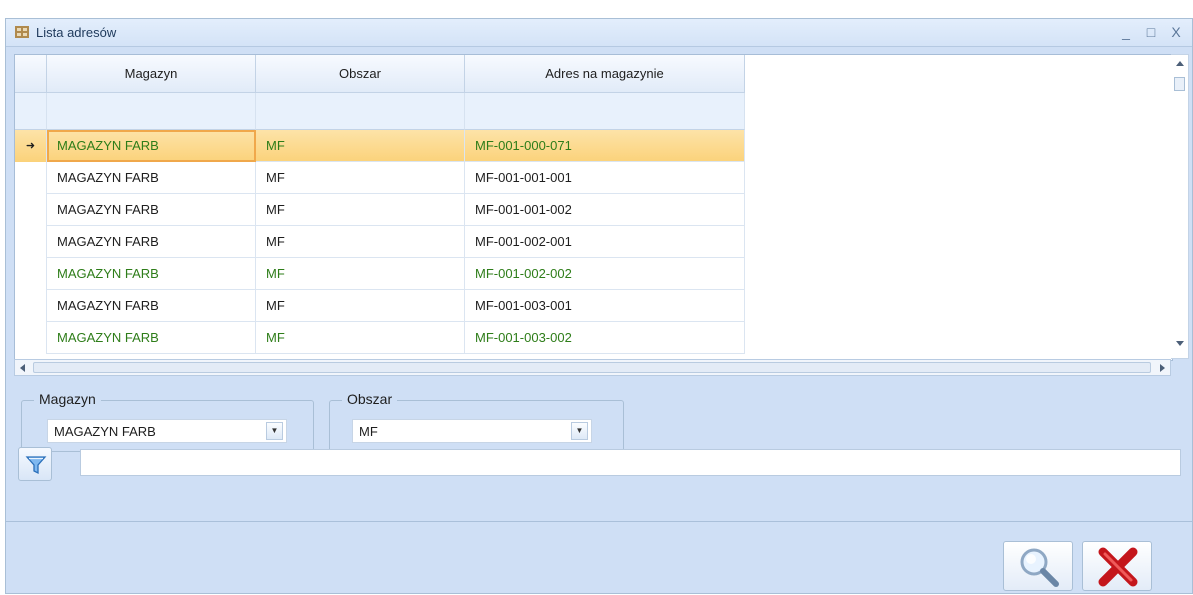  What do you see at coordinates (599, 521) in the screenshot?
I see `panel-separator` at bounding box center [599, 521].